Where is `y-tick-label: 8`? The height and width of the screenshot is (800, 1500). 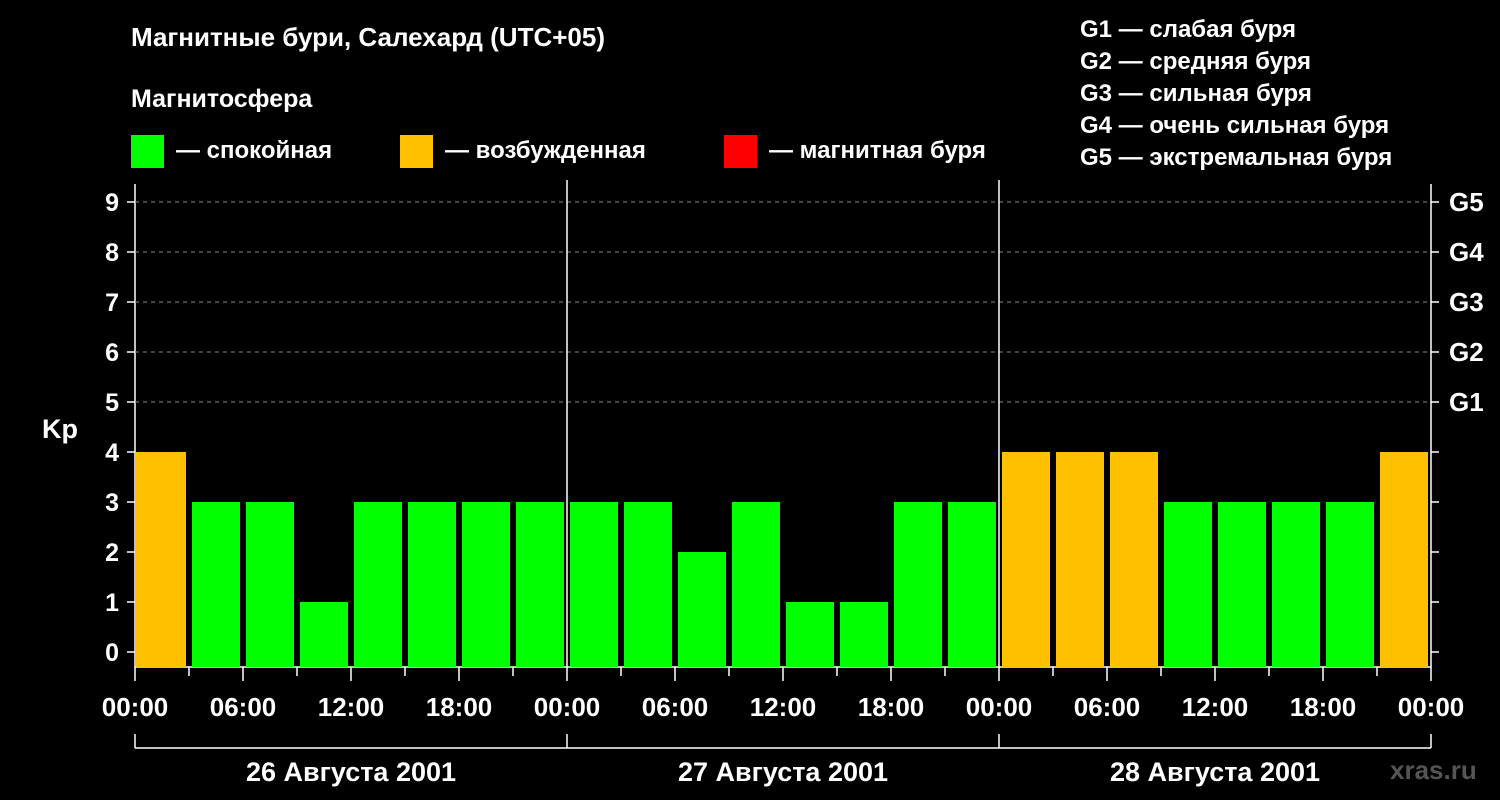
y-tick-label: 8 is located at coordinates (112, 253).